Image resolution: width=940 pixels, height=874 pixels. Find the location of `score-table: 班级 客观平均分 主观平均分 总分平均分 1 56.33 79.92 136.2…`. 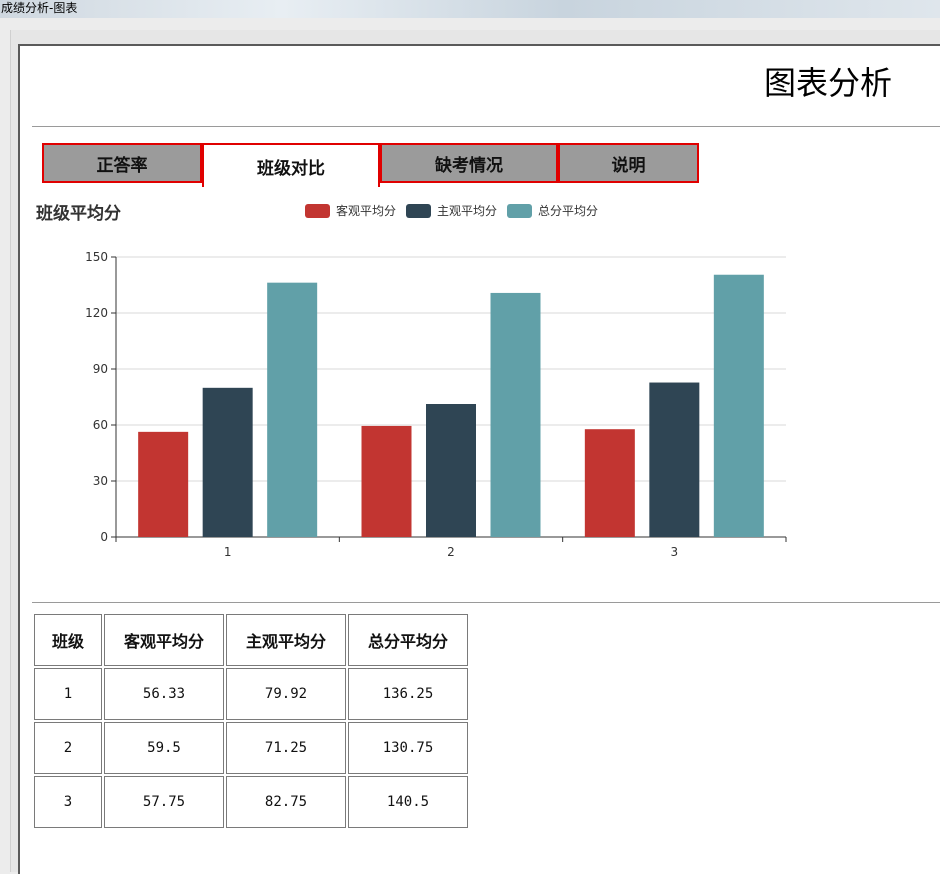

score-table: 班级 客观平均分 主观平均分 总分平均分 1 56.33 79.92 136.2… is located at coordinates (251, 721).